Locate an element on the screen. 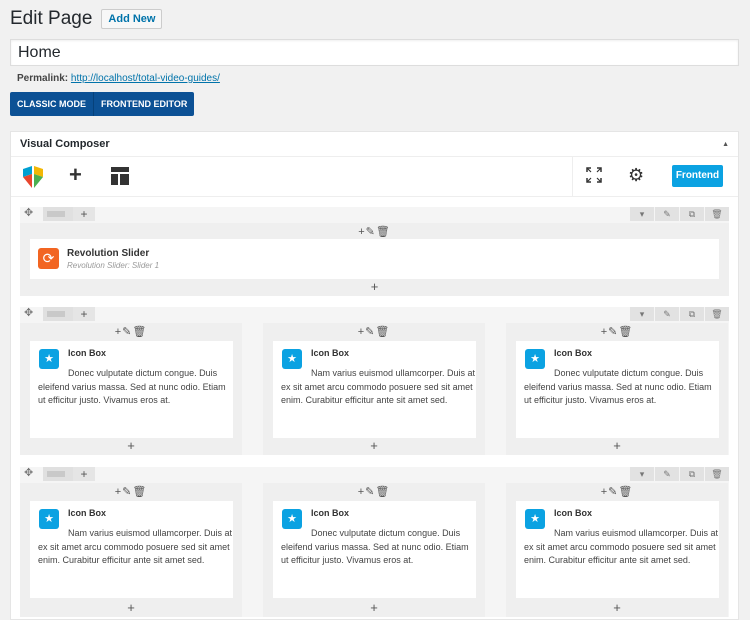 The image size is (750, 620). element-subtitle: Revolution Slider: Slider 1 is located at coordinates (113, 265).